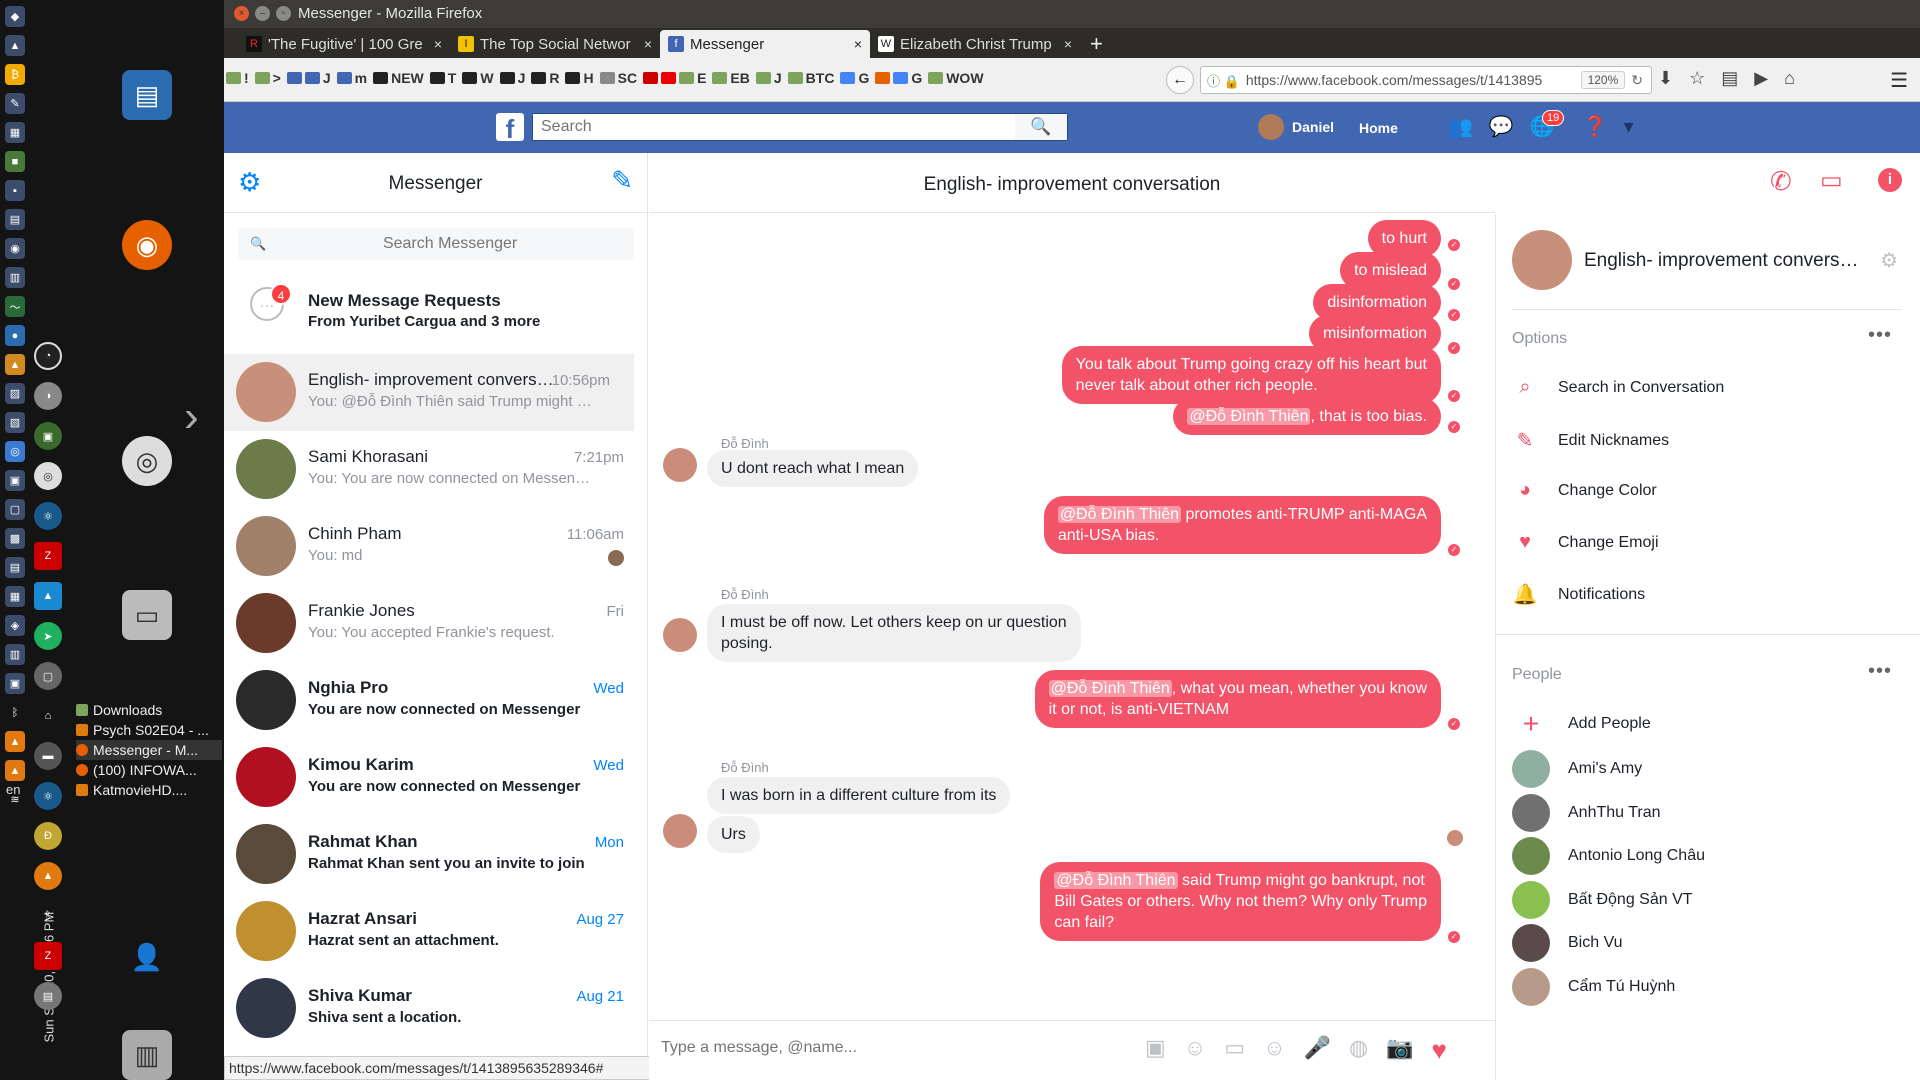  Describe the element at coordinates (262, 13) in the screenshot. I see `minimize-window-icon: –` at that location.